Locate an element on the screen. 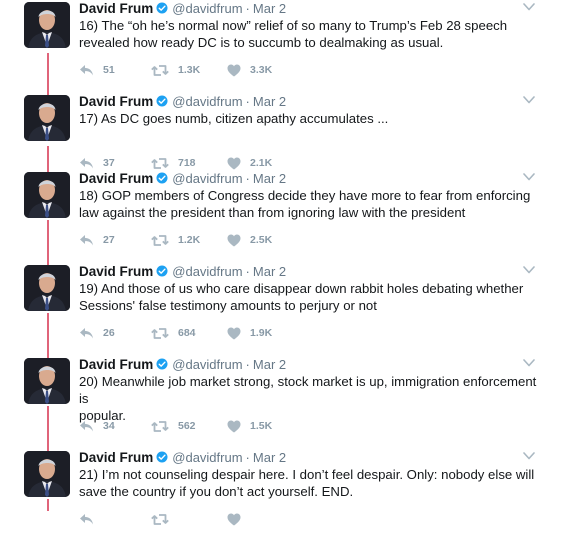 Image resolution: width=565 pixels, height=539 pixels. tweet-actions: 34 562 1.5K is located at coordinates (229, 426).